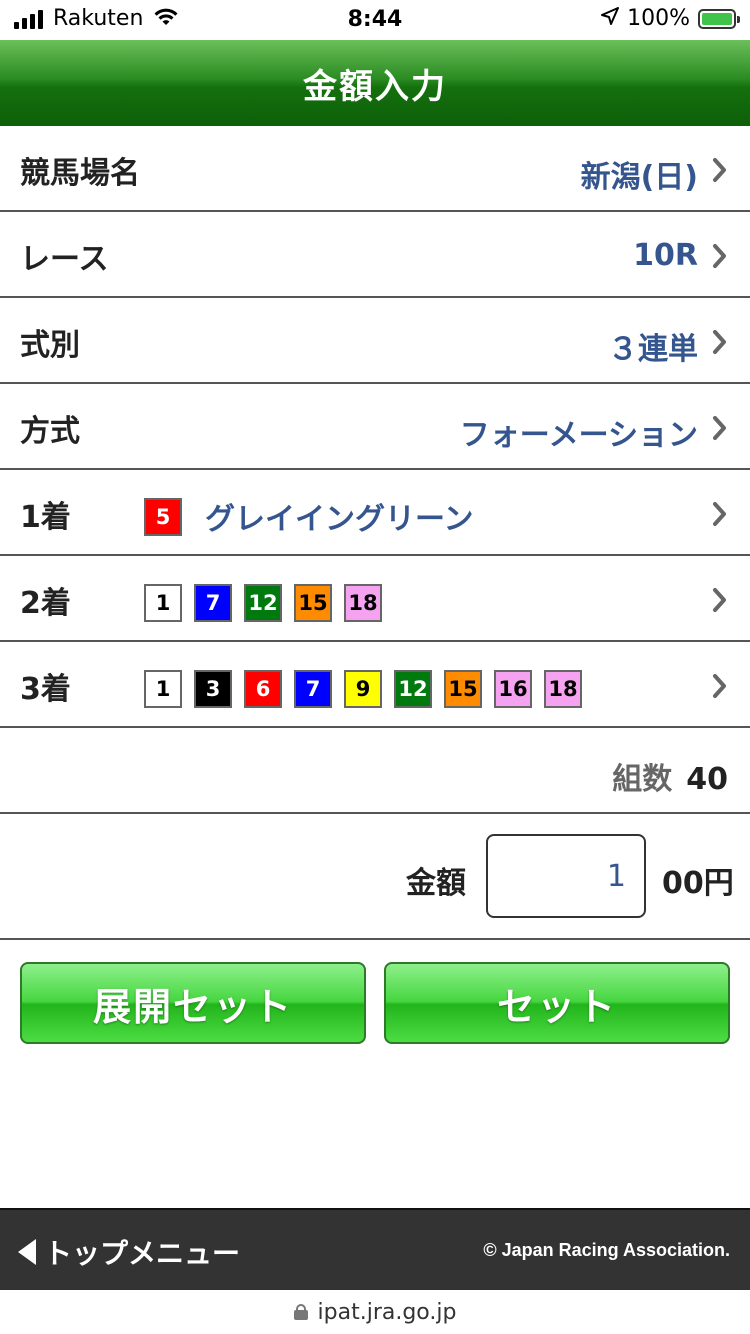 The width and height of the screenshot is (750, 1334). I want to click on racecourse-row: 競馬場名 新潟(日), so click(375, 169).